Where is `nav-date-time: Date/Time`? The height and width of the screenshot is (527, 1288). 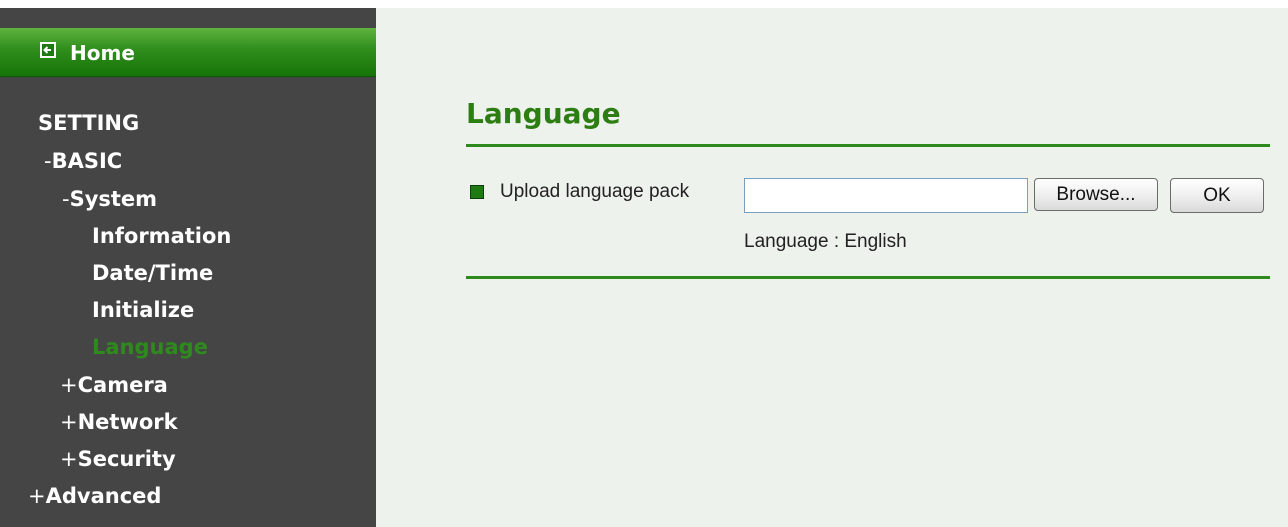
nav-date-time: Date/Time is located at coordinates (152, 273).